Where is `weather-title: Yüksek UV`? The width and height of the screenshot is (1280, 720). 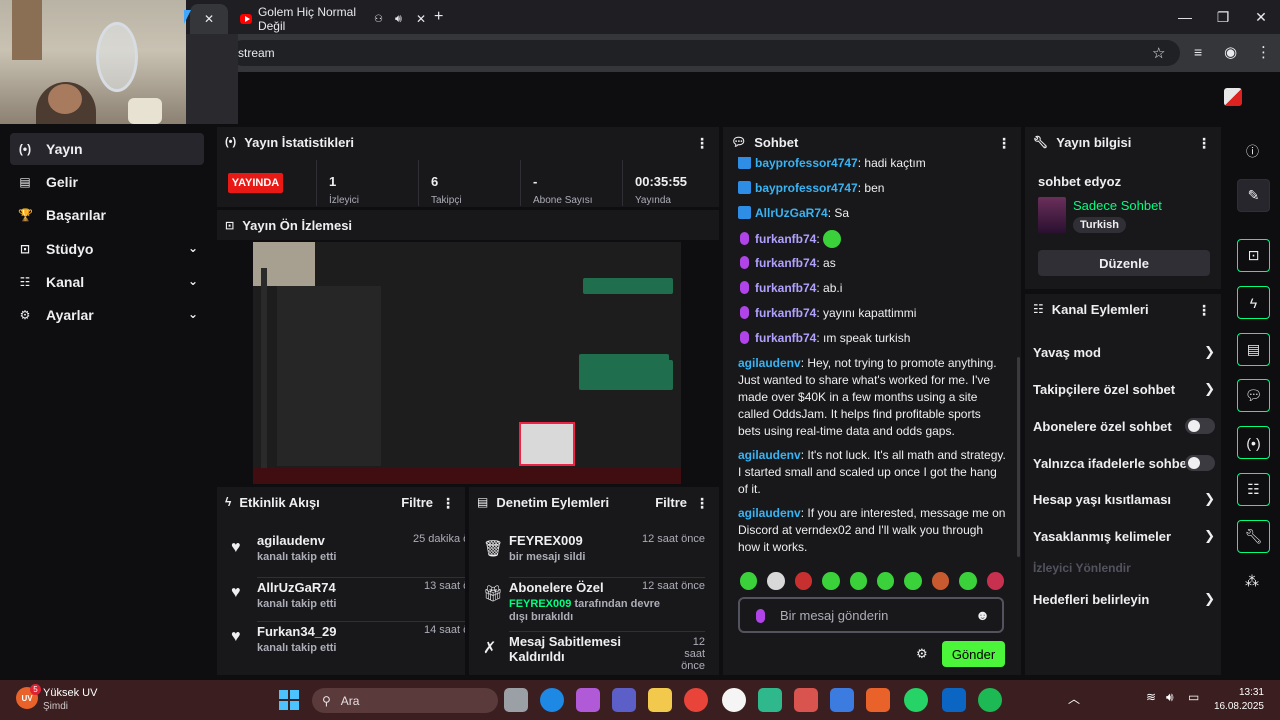 weather-title: Yüksek UV is located at coordinates (70, 693).